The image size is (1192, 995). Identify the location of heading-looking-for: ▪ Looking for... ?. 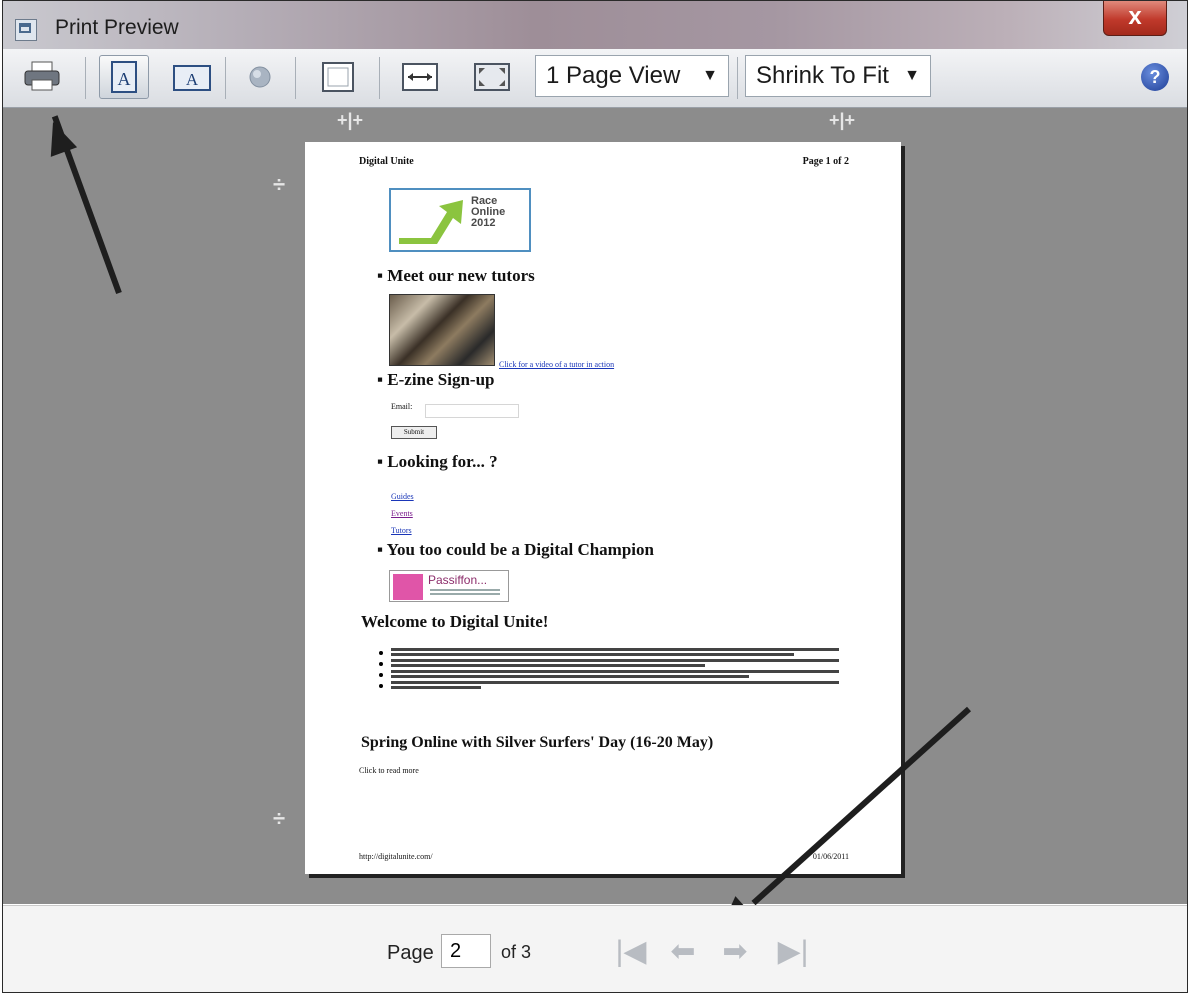
(437, 461).